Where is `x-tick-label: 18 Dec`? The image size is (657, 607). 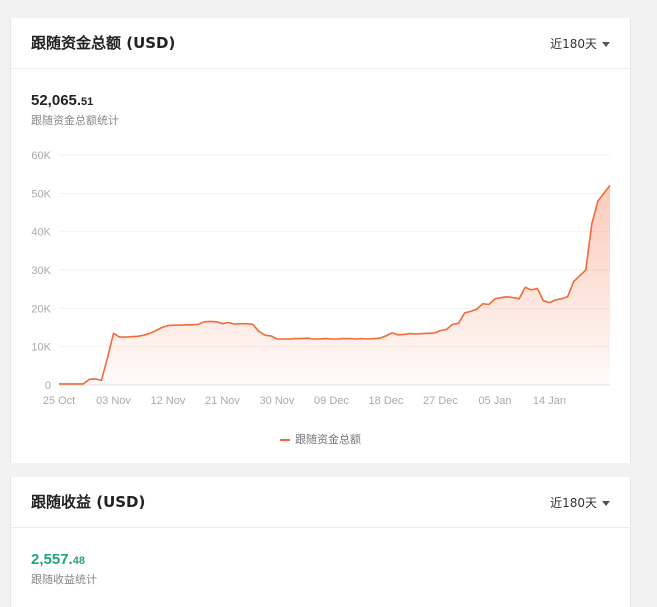
x-tick-label: 18 Dec is located at coordinates (386, 401).